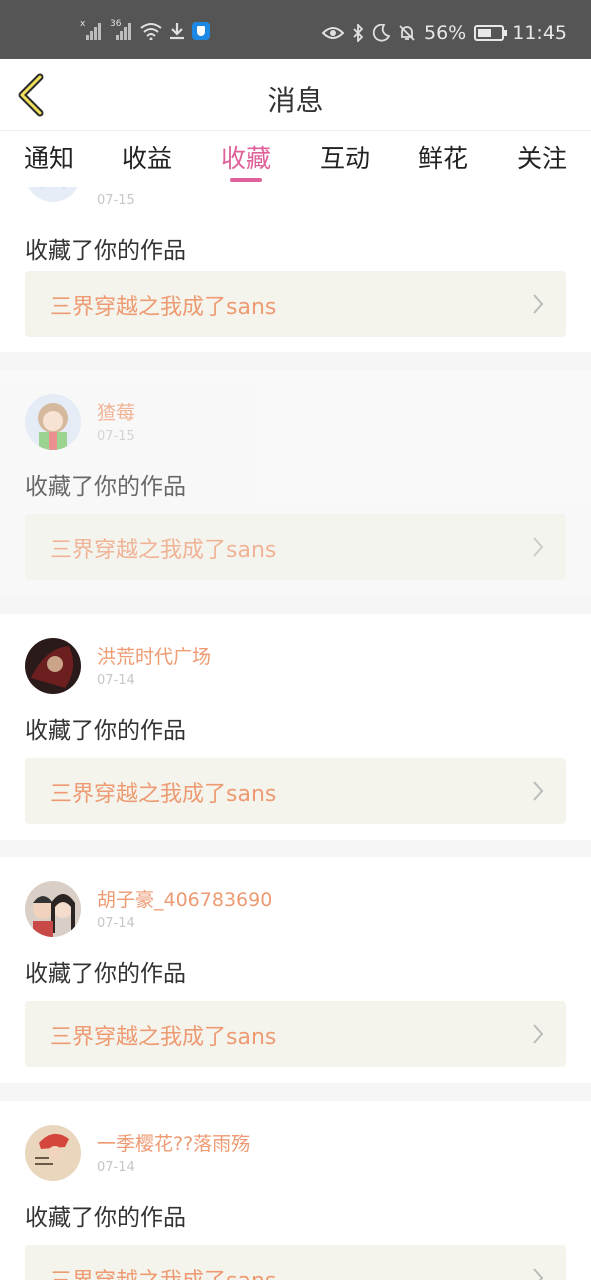 The width and height of the screenshot is (591, 1280). Describe the element at coordinates (443, 157) in the screenshot. I see `tab-flowers: 鲜花` at that location.